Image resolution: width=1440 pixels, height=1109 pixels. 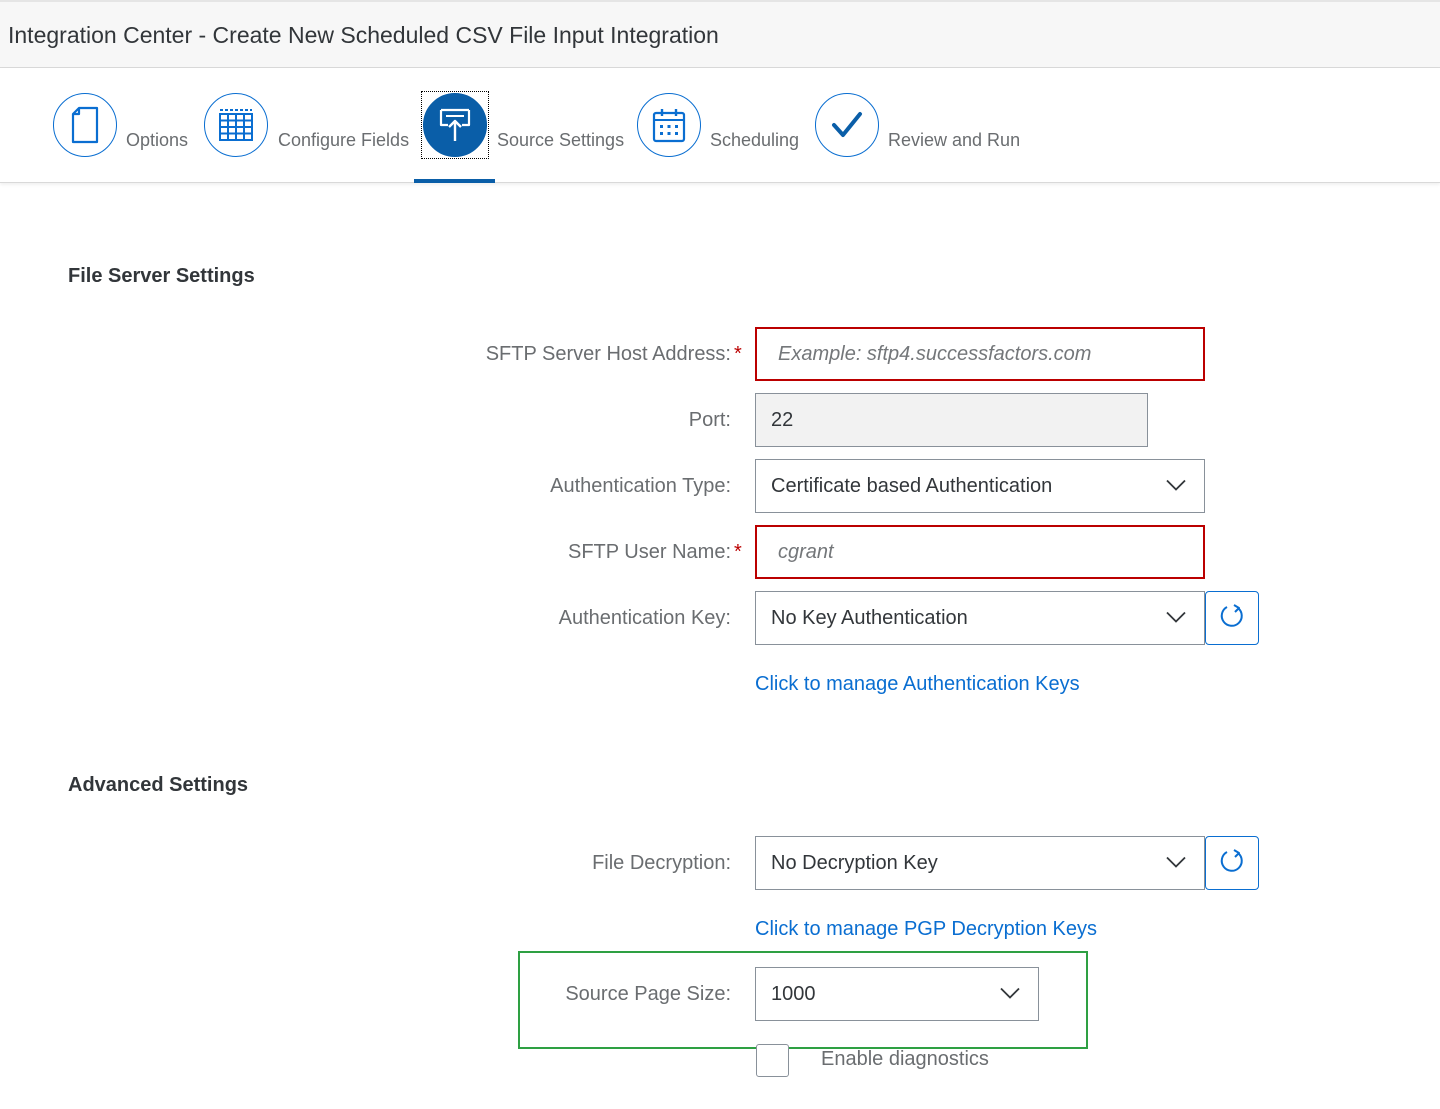 What do you see at coordinates (608, 354) in the screenshot?
I see `sftp-host-label: SFTP Server Host Address:` at bounding box center [608, 354].